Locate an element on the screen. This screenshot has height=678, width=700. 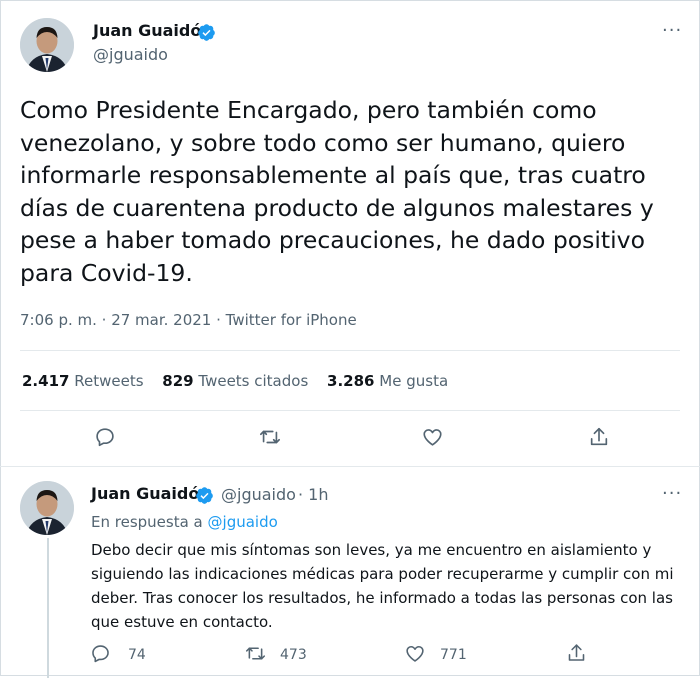
retweets-stat: 2.417 Retweets is located at coordinates (83, 381).